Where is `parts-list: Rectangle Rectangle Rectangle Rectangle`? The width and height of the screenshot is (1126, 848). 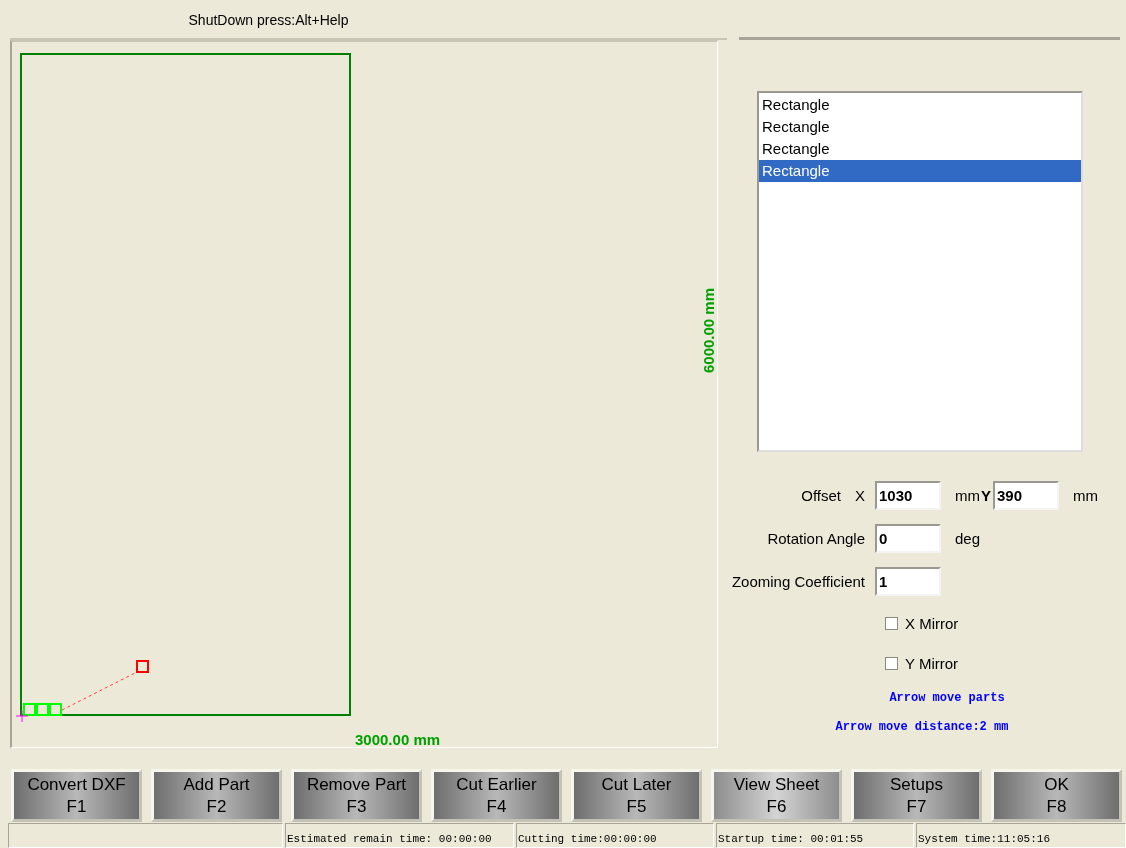
parts-list: Rectangle Rectangle Rectangle Rectangle is located at coordinates (920, 271).